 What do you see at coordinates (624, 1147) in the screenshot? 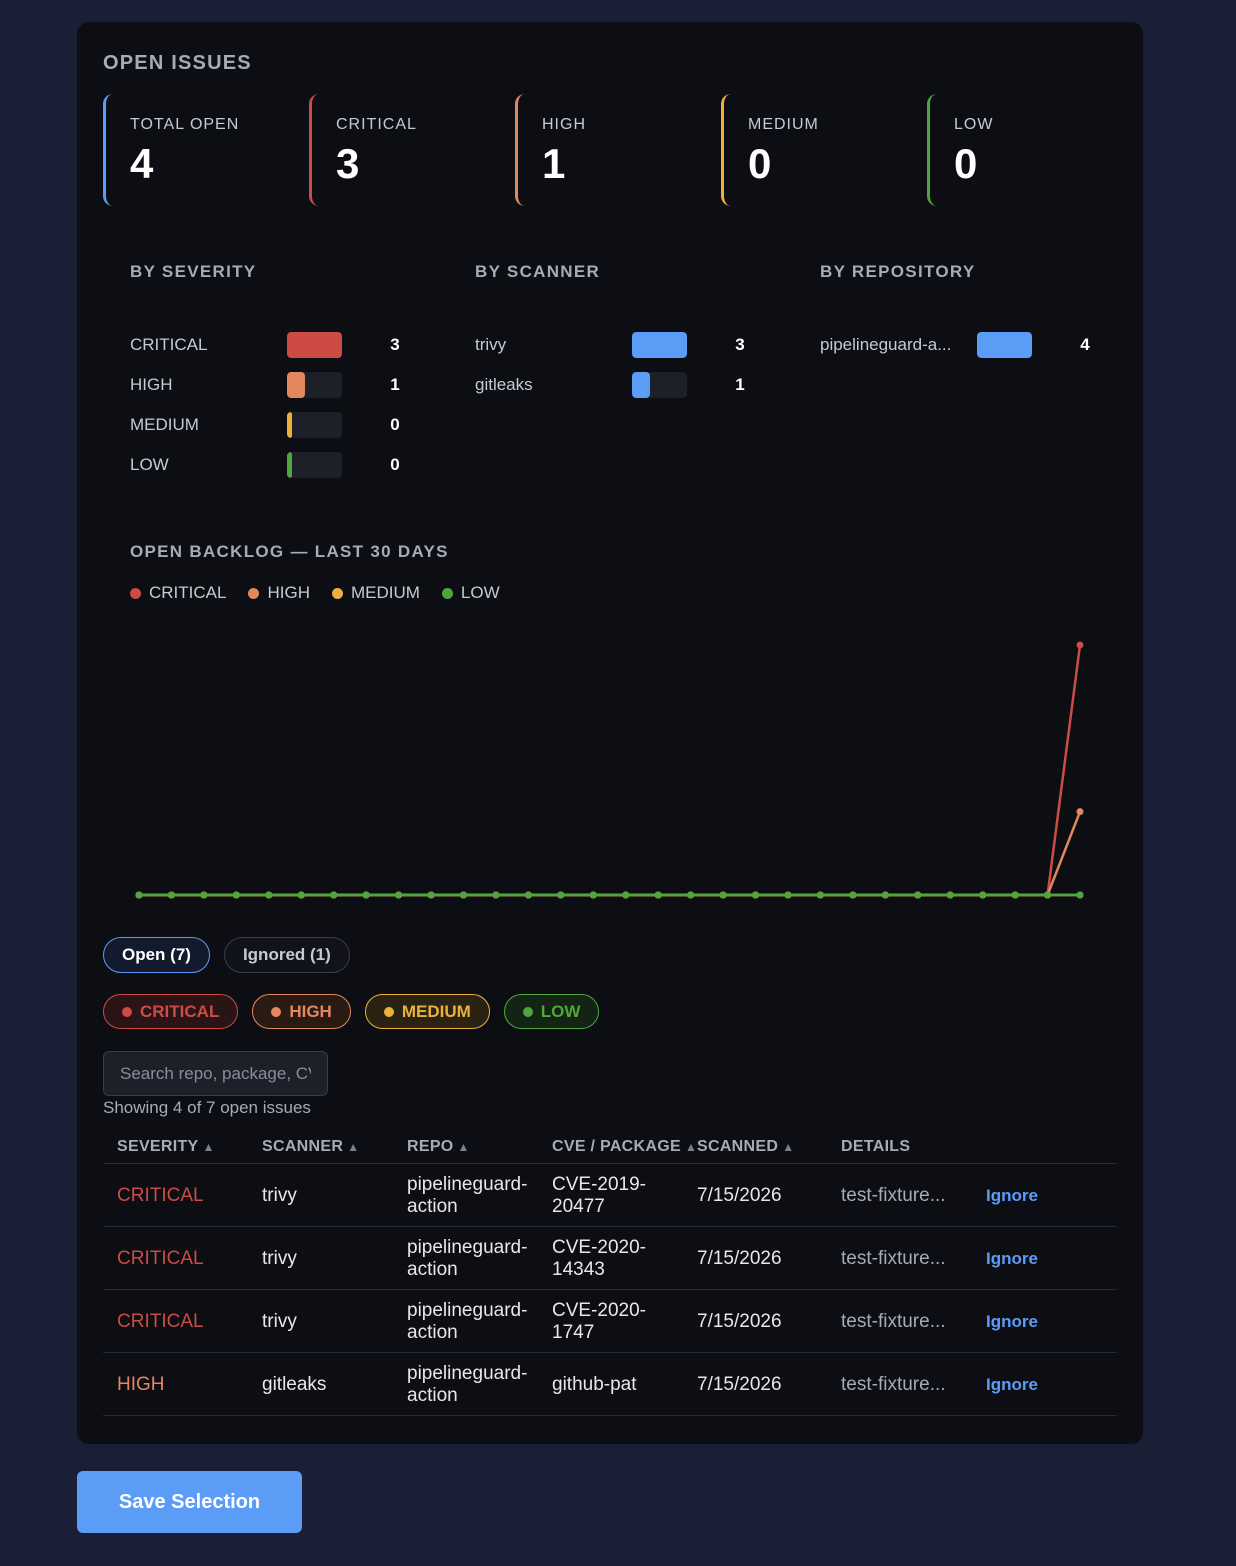
I see `column-header-cve-package: CVE / PACKAGE ▲` at bounding box center [624, 1147].